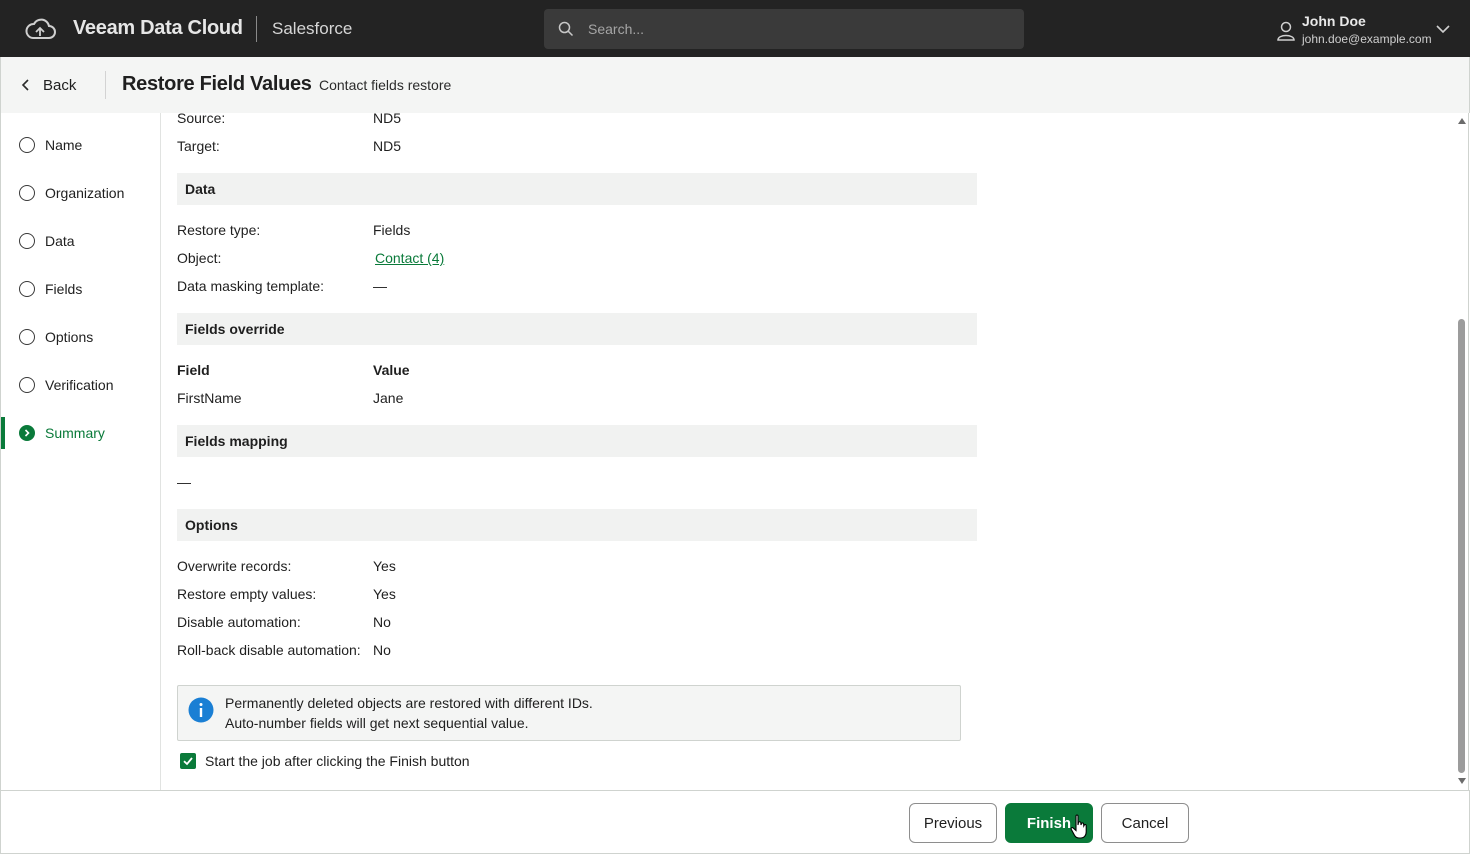  Describe the element at coordinates (566, 29) in the screenshot. I see `search-icon` at that location.